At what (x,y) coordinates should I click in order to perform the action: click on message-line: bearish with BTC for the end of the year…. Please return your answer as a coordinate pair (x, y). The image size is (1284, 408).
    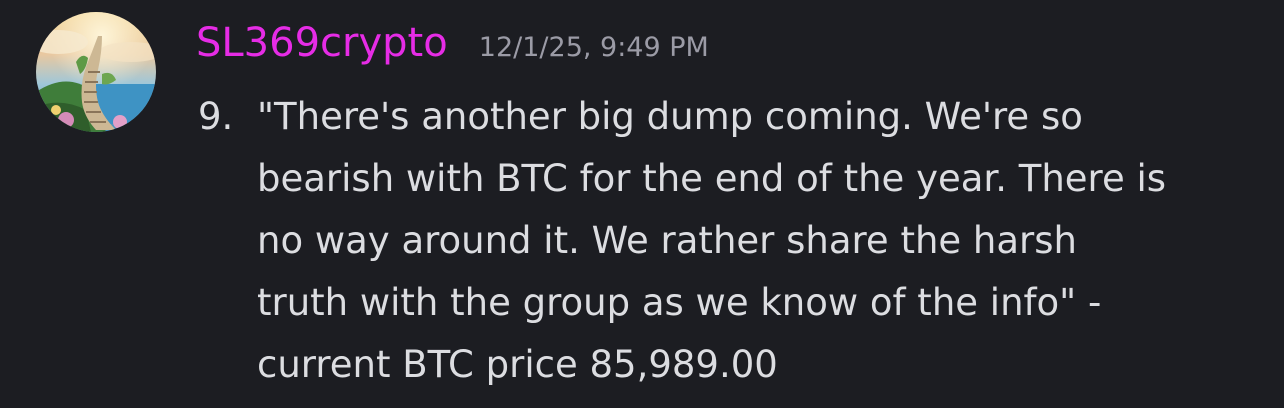
    Looking at the image, I should click on (712, 178).